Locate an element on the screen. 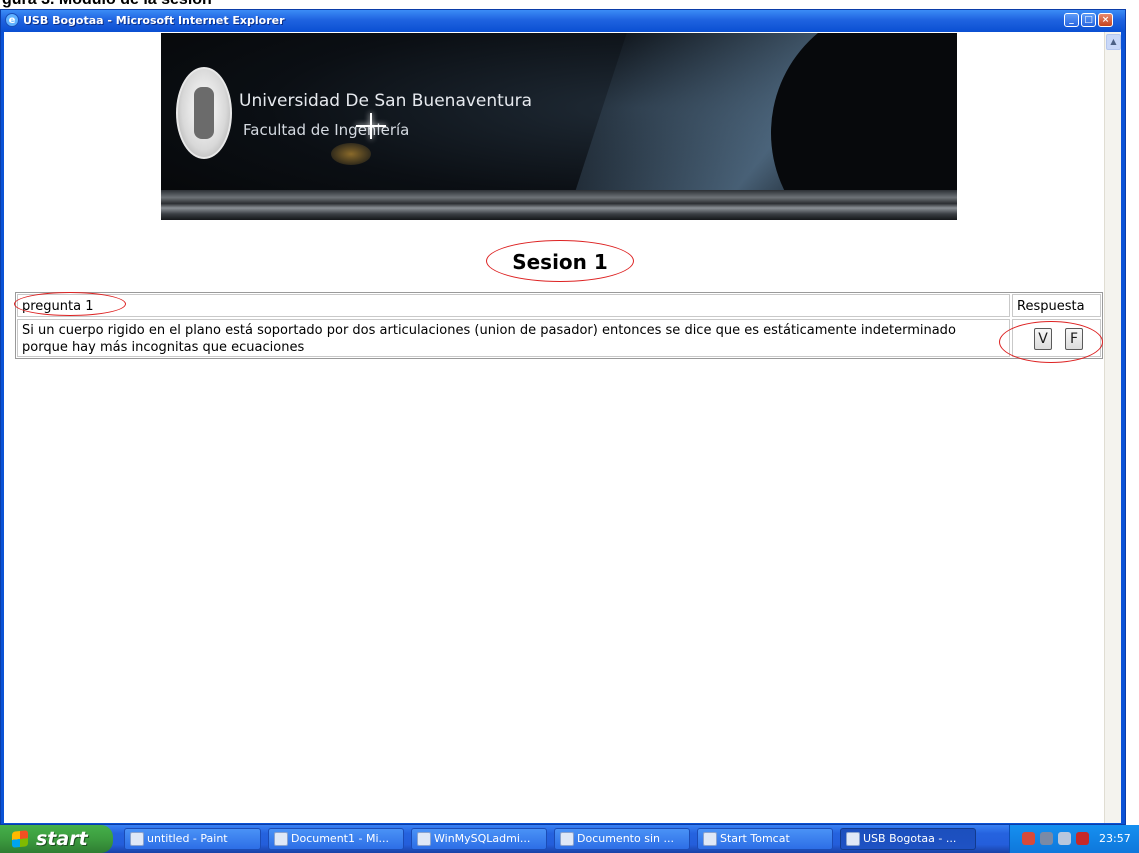 The width and height of the screenshot is (1139, 853). session-title: Sesion 1 is located at coordinates (560, 262).